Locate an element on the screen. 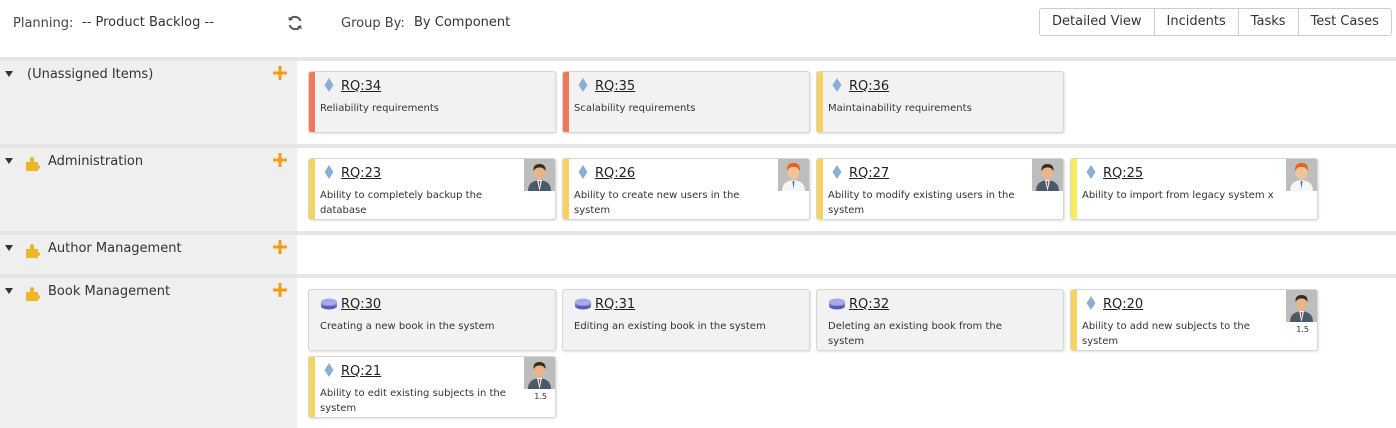 The width and height of the screenshot is (1396, 428). group-cards is located at coordinates (846, 255).